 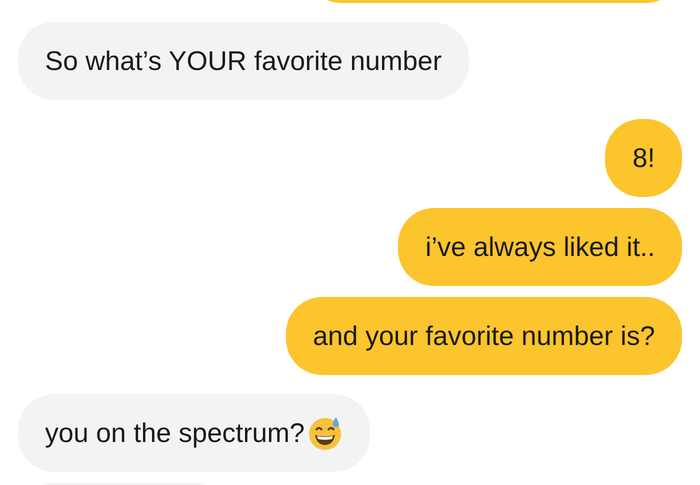 I want to click on message-text: 8!, so click(x=643, y=158).